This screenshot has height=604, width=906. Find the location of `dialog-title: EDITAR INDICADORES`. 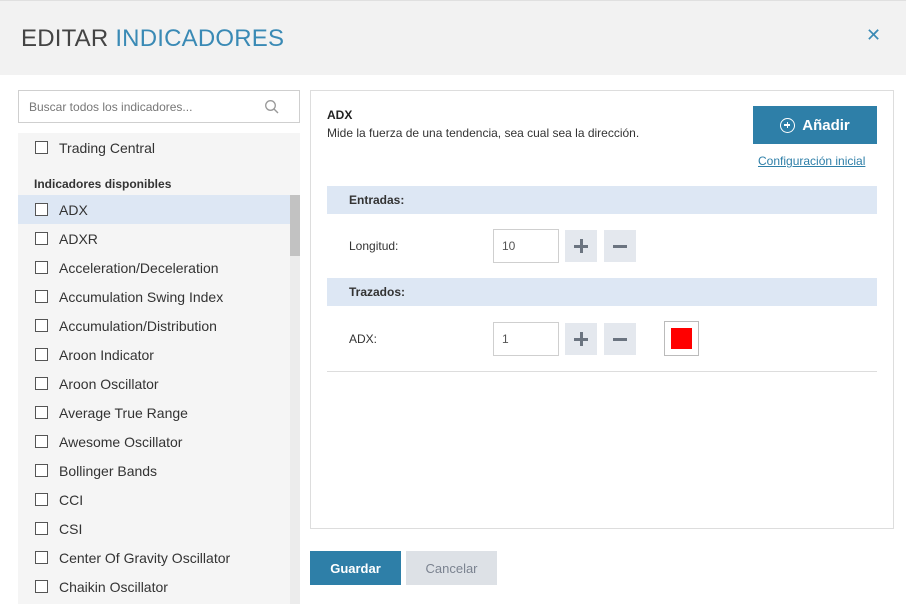

dialog-title: EDITAR INDICADORES is located at coordinates (152, 39).